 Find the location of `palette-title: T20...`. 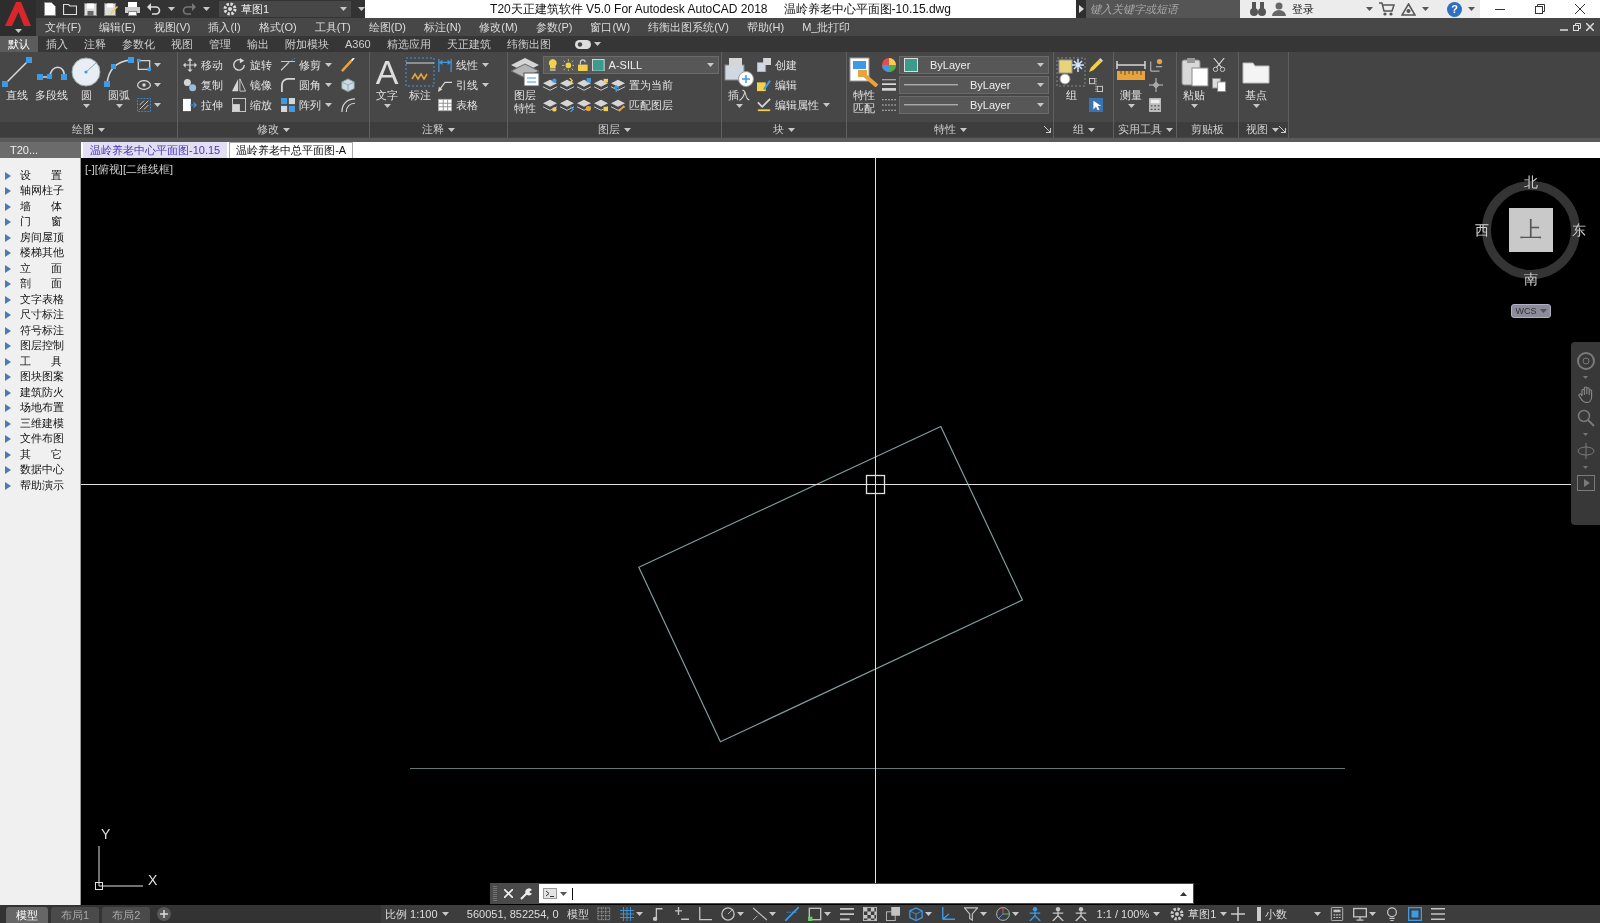

palette-title: T20... is located at coordinates (40, 150).